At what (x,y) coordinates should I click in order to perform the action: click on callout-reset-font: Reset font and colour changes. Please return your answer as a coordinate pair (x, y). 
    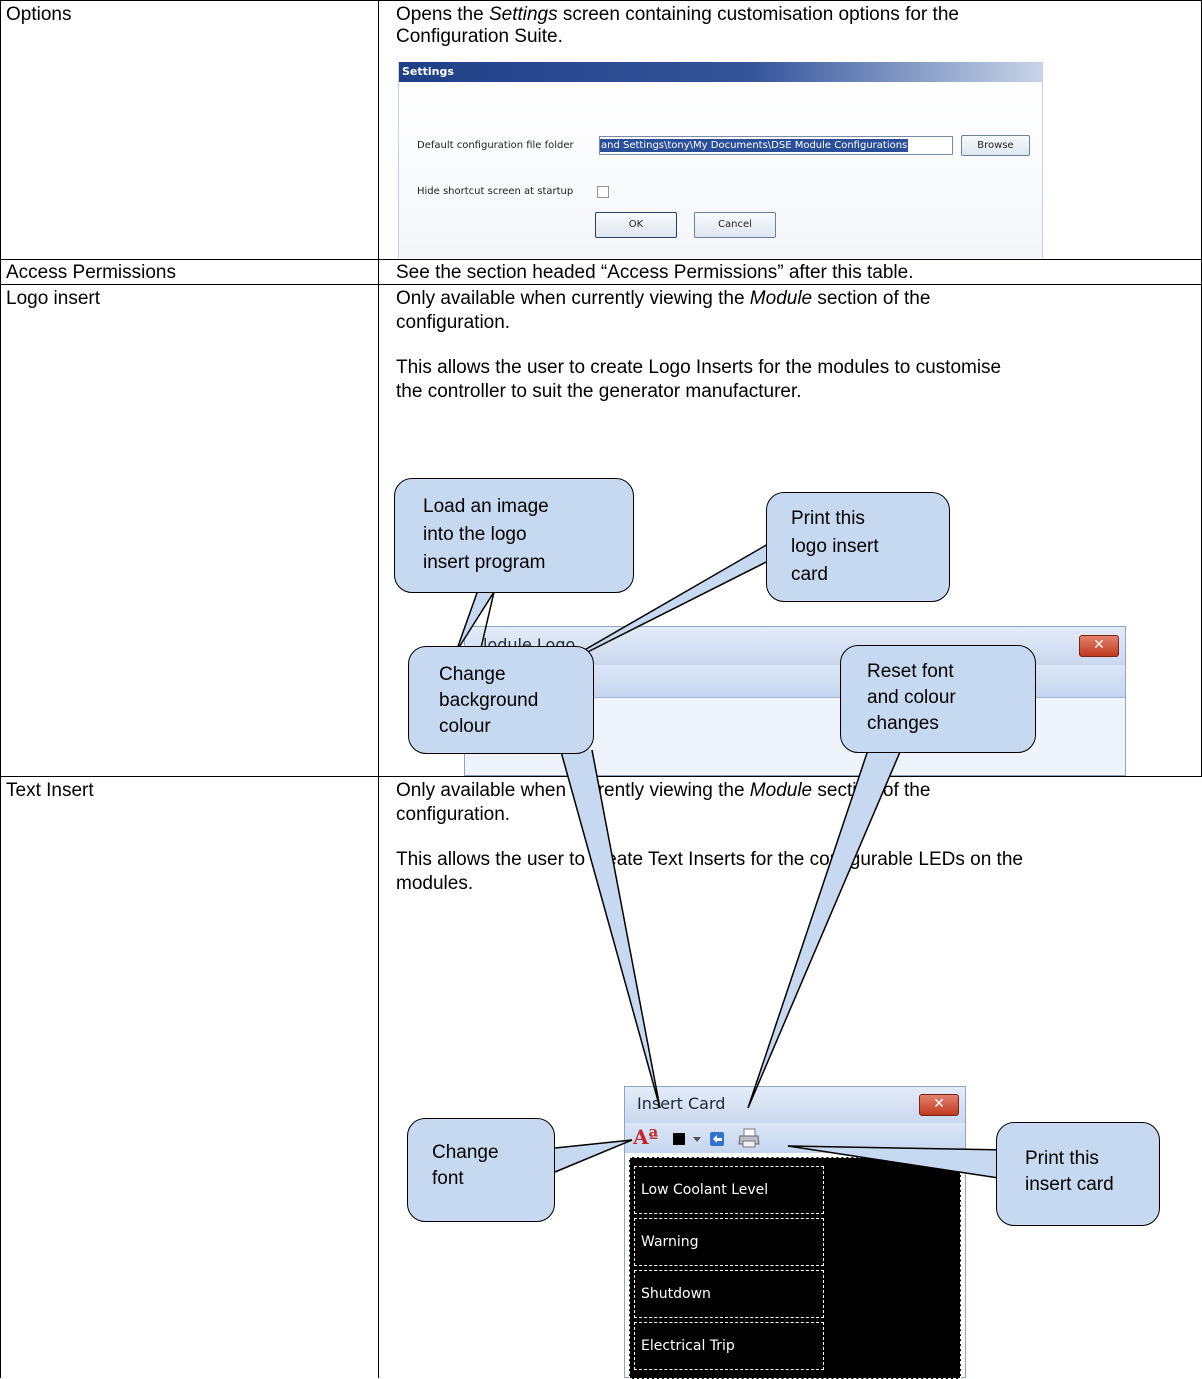
    Looking at the image, I should click on (938, 699).